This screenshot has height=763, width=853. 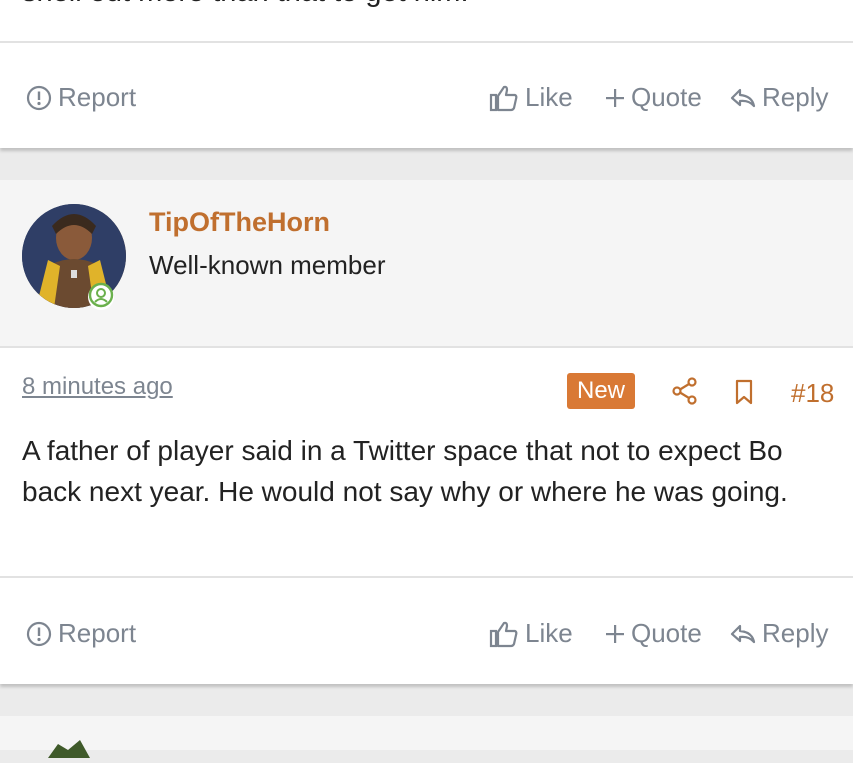 What do you see at coordinates (239, 222) in the screenshot?
I see `username: TipOfTheHorn` at bounding box center [239, 222].